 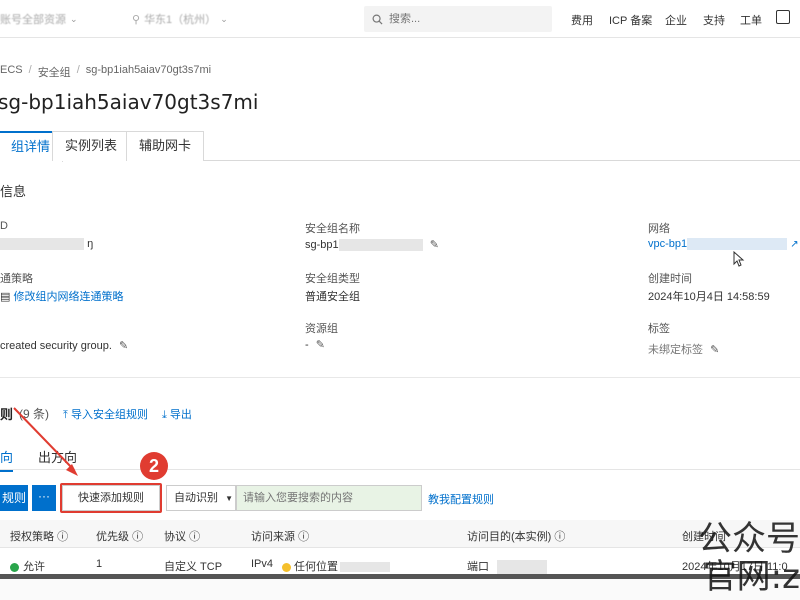 I want to click on annotation-arrow-icon, so click(x=45, y=441).